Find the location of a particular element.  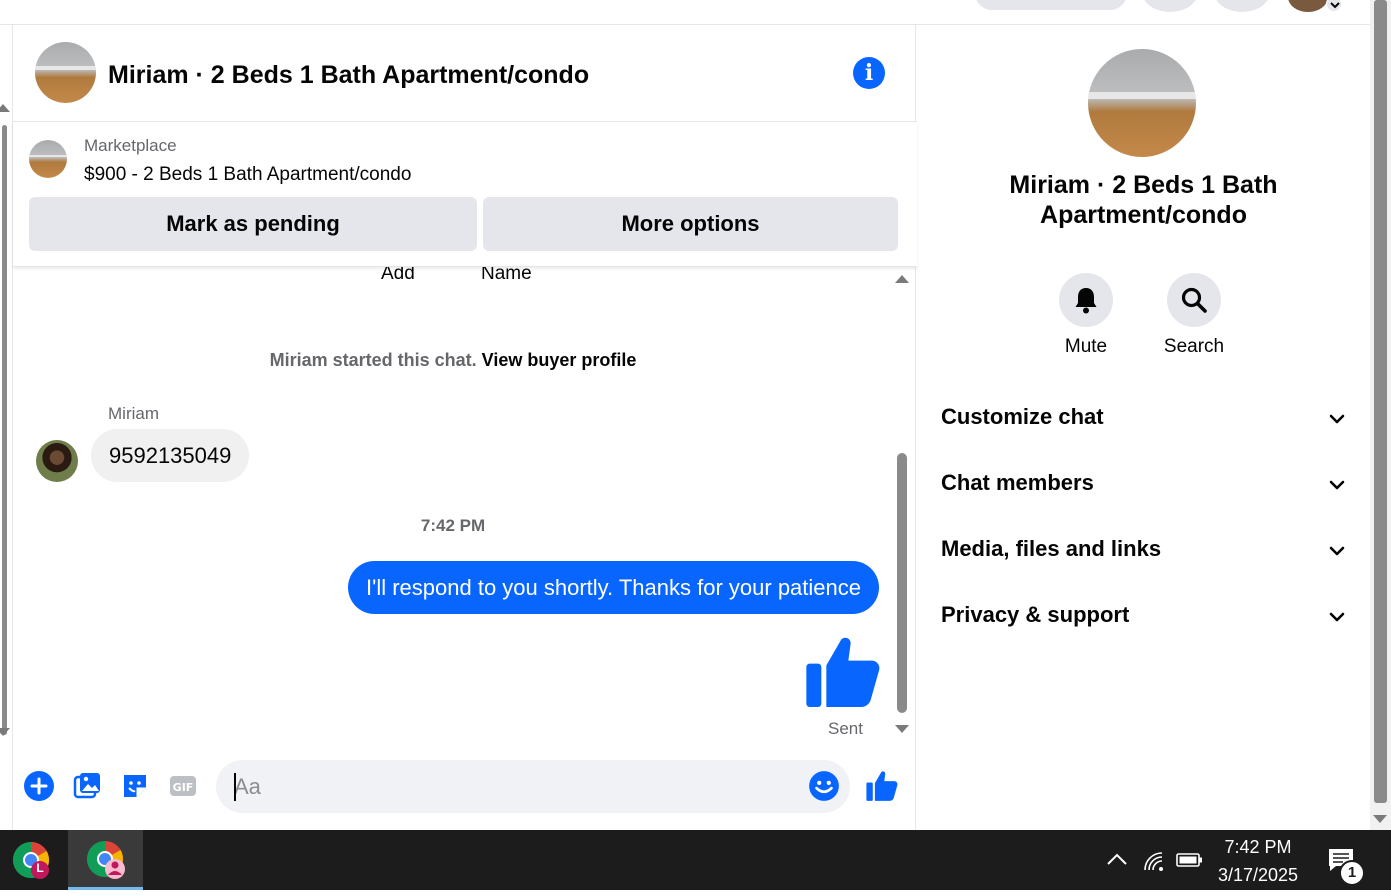

search-icon is located at coordinates (1194, 300).